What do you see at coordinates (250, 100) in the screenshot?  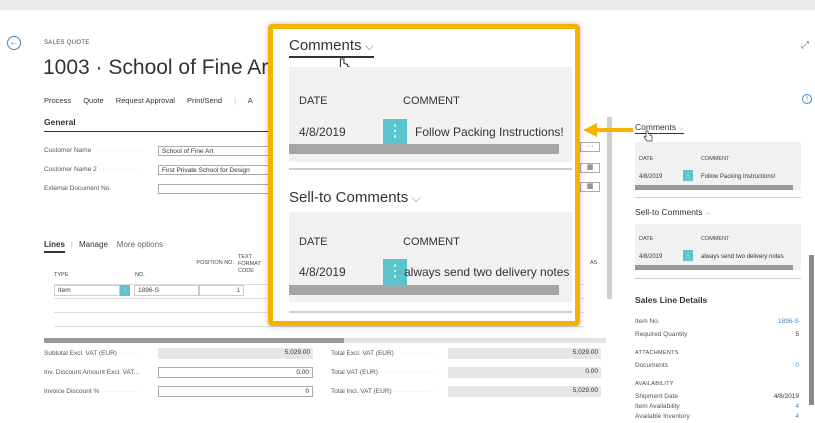 I see `action-more: A` at bounding box center [250, 100].